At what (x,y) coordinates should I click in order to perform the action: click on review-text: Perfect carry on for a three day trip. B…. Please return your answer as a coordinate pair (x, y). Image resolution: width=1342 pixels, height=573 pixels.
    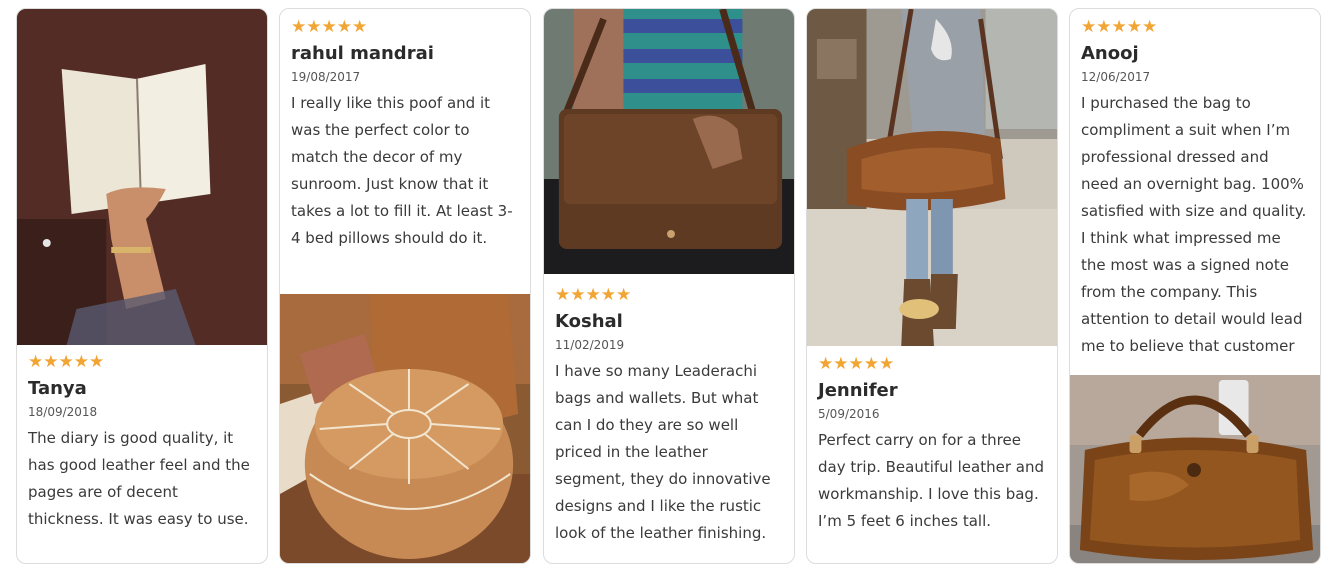
    Looking at the image, I should click on (931, 480).